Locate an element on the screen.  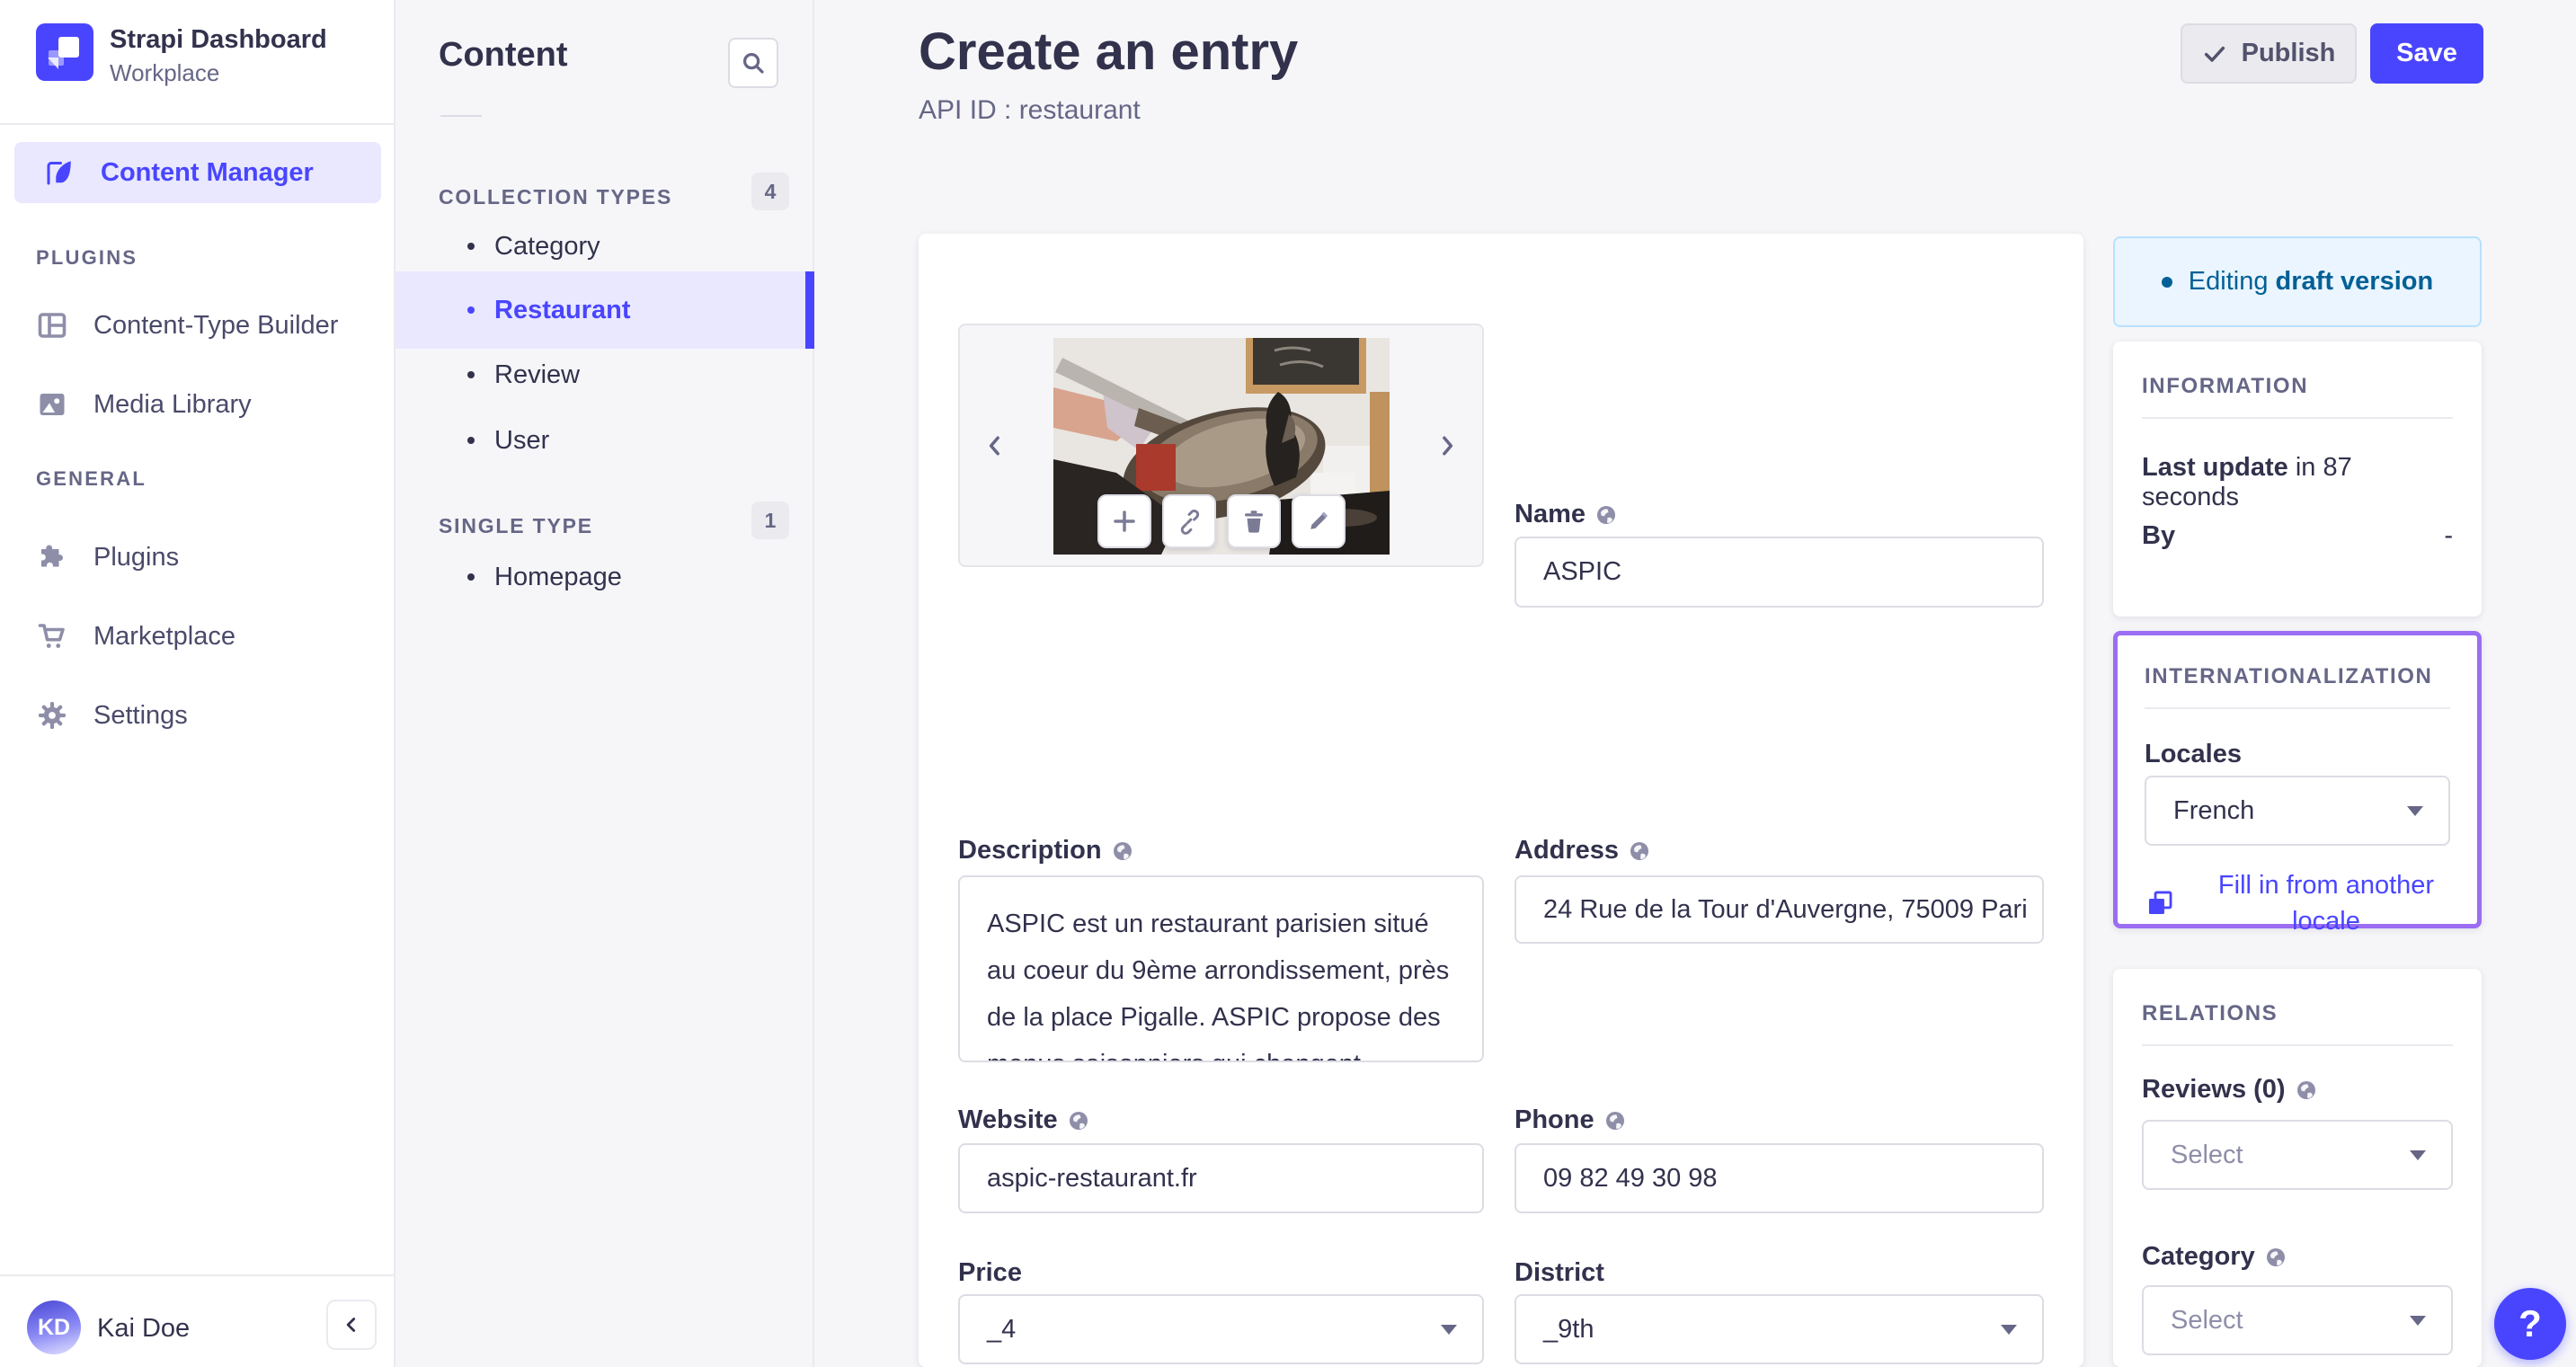
picture-icon is located at coordinates (52, 405).